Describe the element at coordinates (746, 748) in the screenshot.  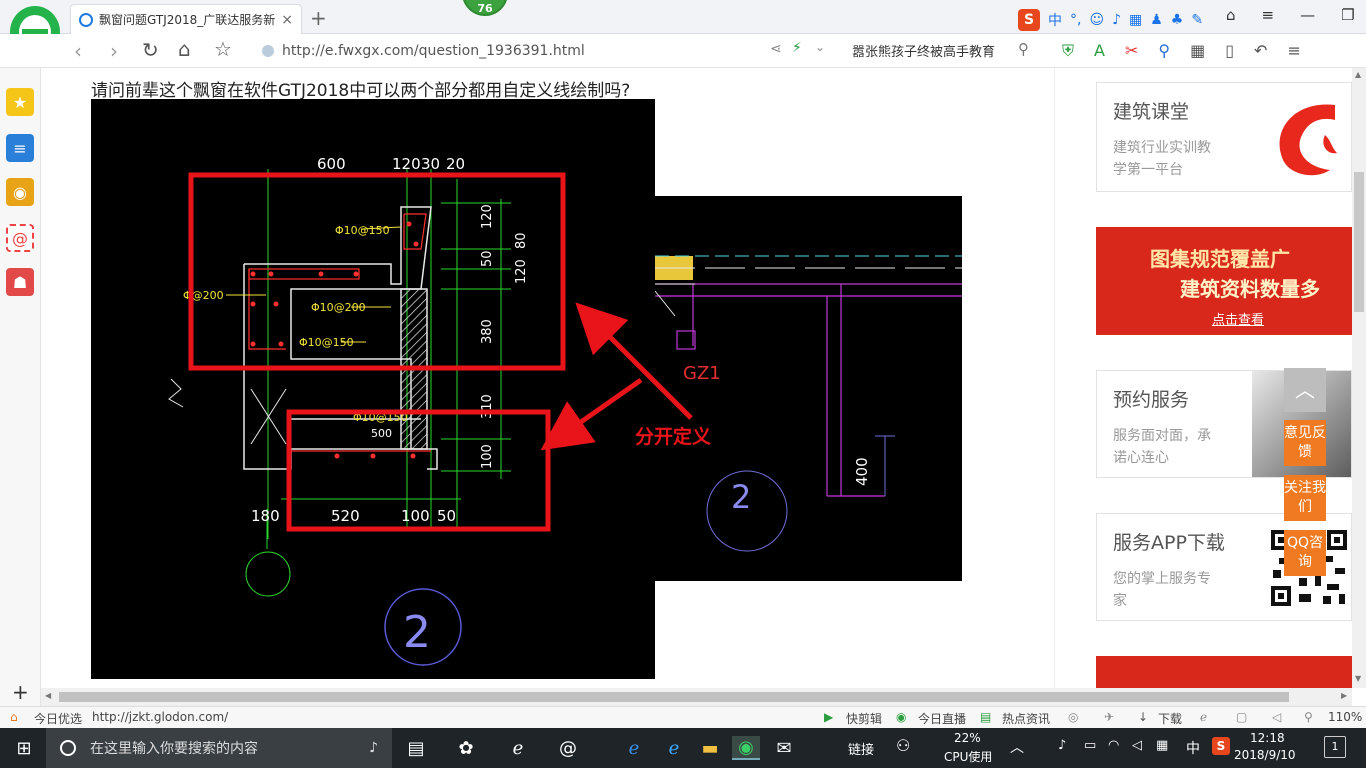
I see `browser-360-icon: ◉` at that location.